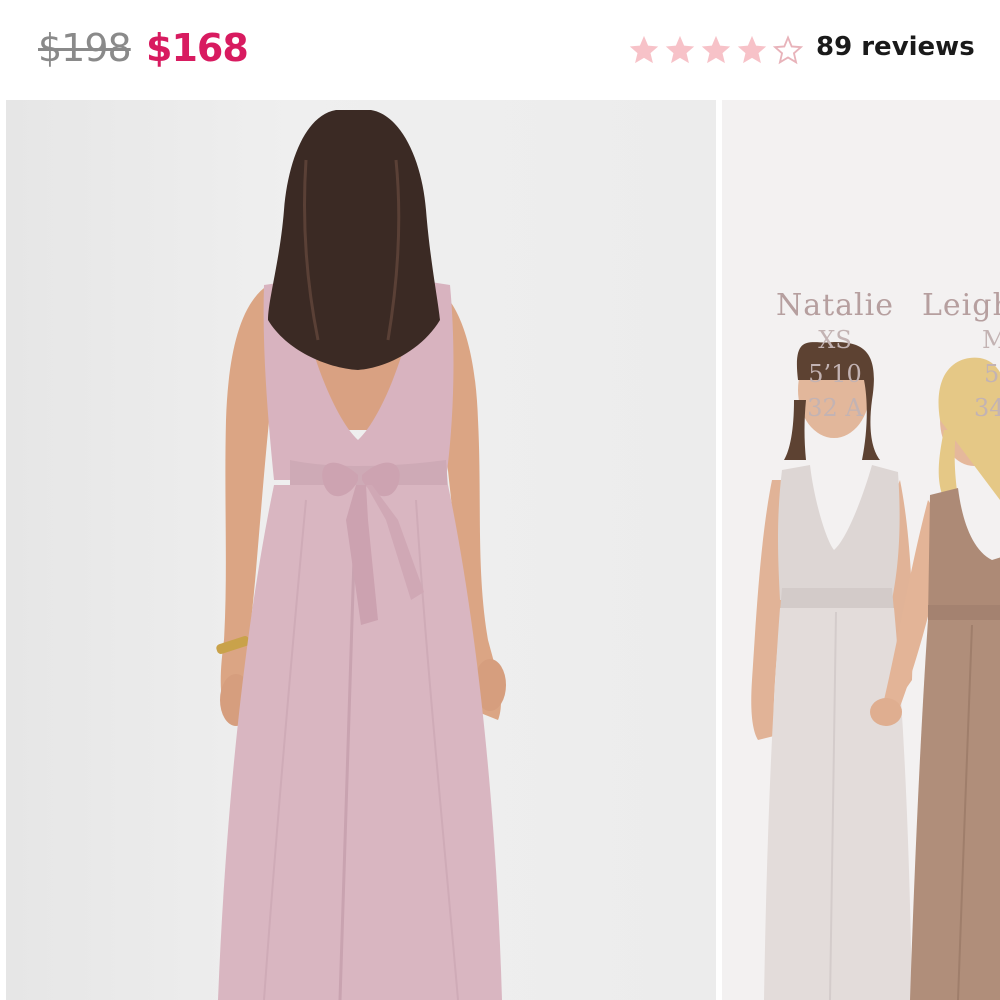 Image resolution: width=1000 pixels, height=1000 pixels. I want to click on model-label-leigh: Leigh M 5 34, so click(961, 356).